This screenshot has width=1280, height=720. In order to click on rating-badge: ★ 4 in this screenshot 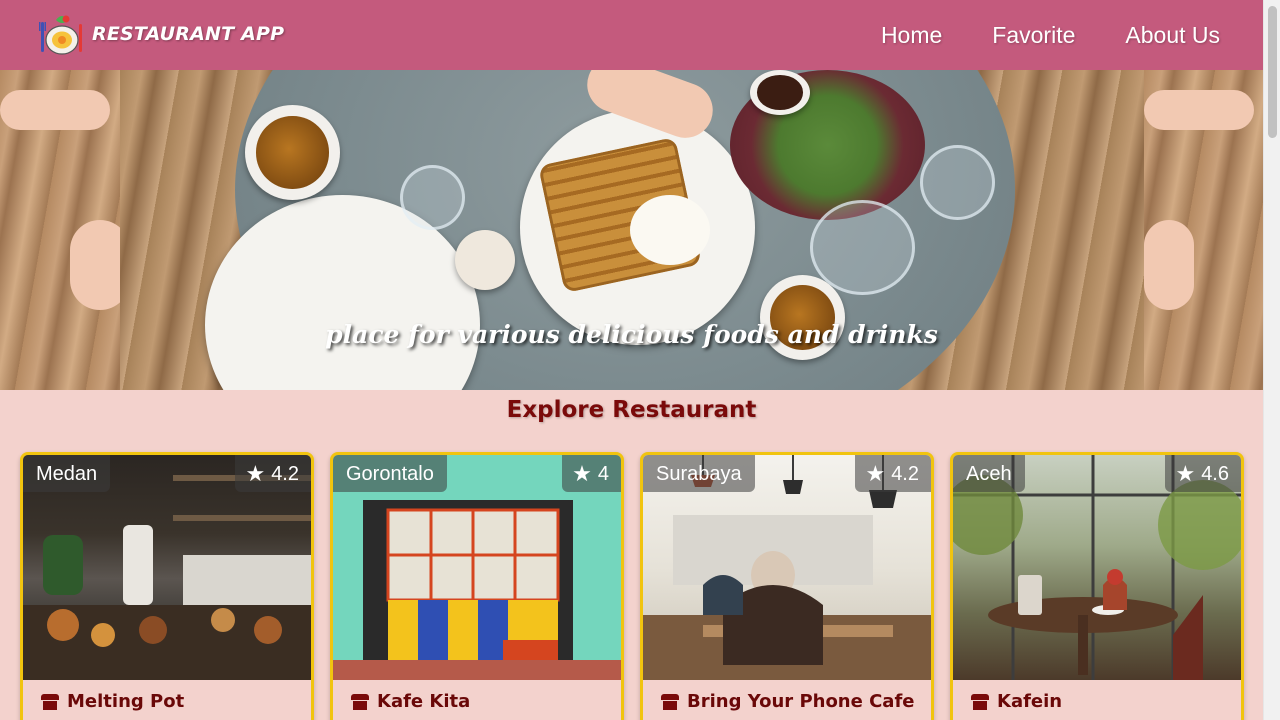, I will do `click(591, 473)`.